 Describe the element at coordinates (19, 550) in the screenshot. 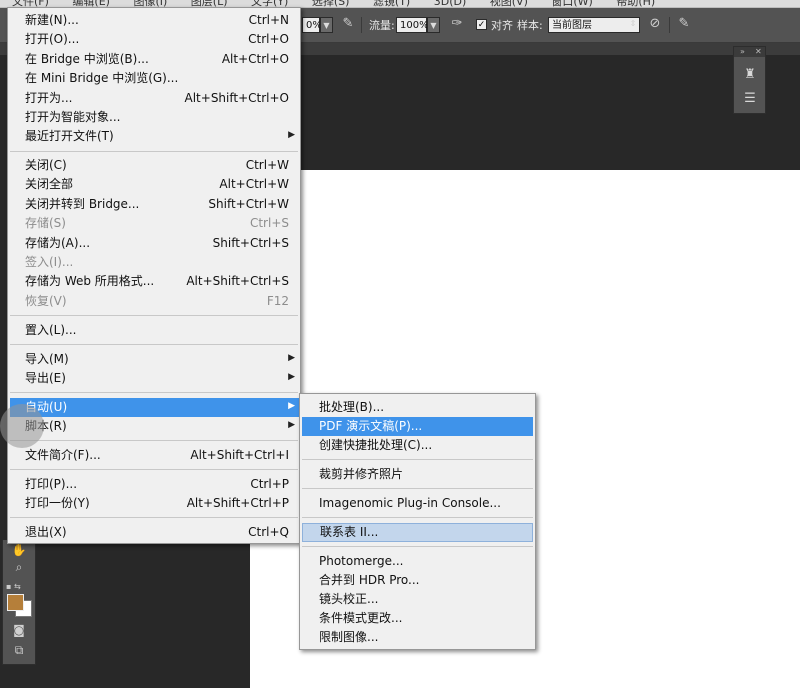

I see `hand-tool-icon: ✋` at that location.